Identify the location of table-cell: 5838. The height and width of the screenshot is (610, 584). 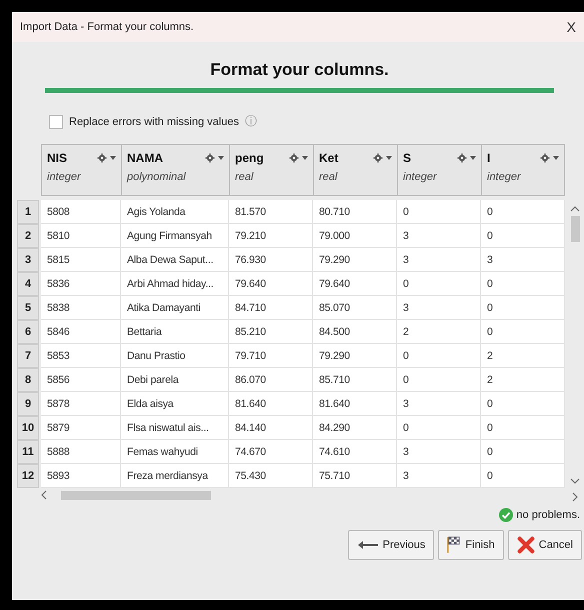
(81, 308).